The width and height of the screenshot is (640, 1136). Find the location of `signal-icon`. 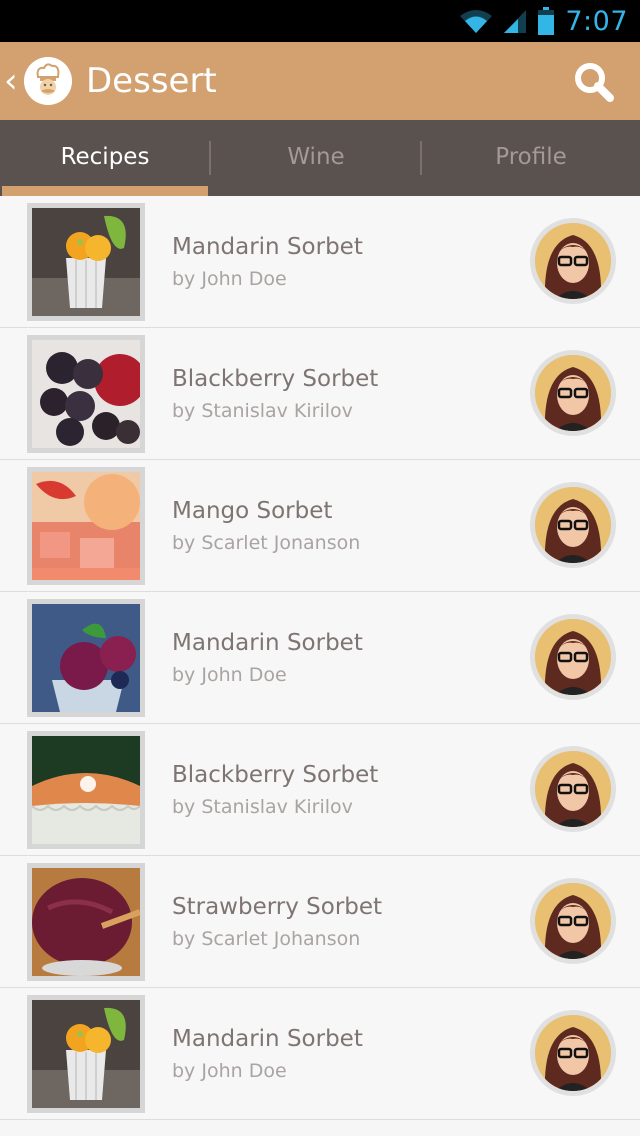

signal-icon is located at coordinates (515, 21).